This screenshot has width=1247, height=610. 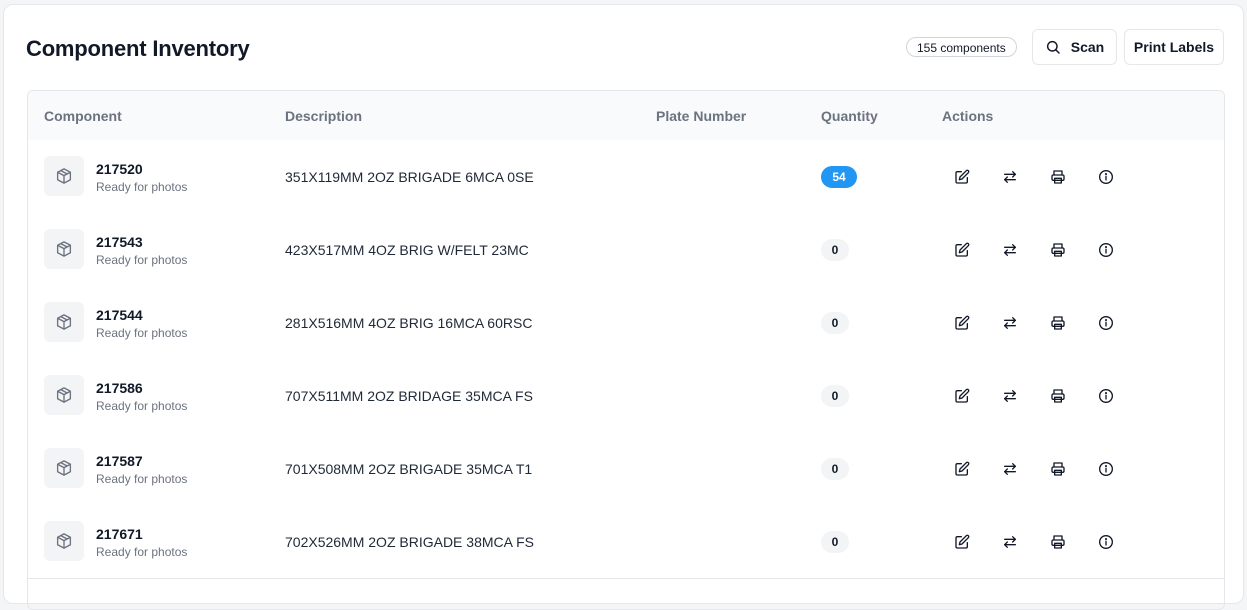 I want to click on column-header-quantity: Quantity, so click(x=849, y=116).